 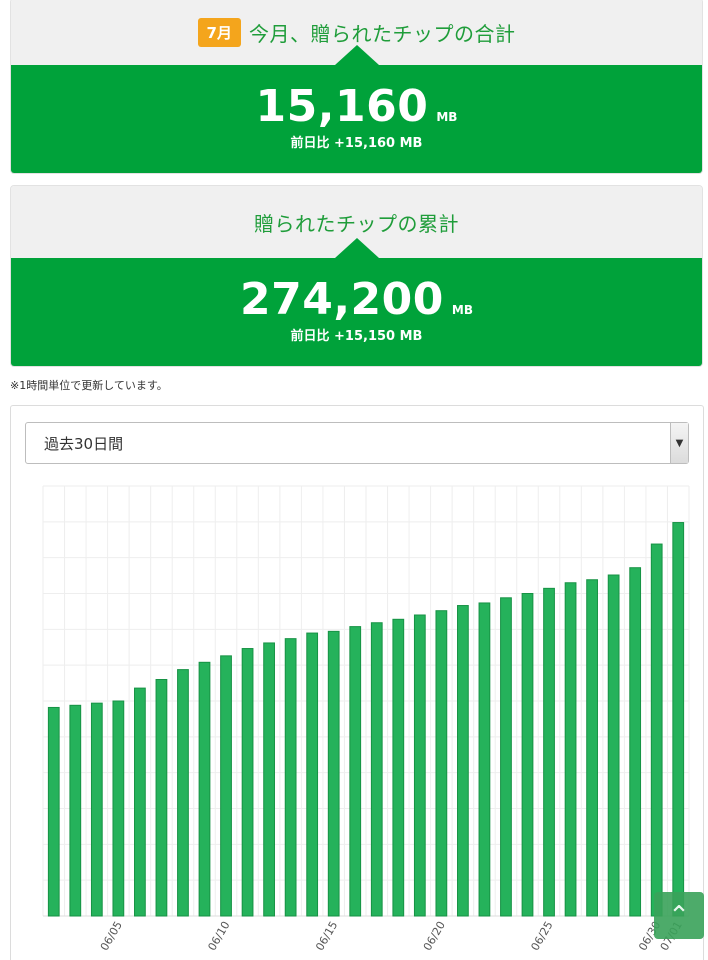 I want to click on month-badge: 7月, so click(x=219, y=32).